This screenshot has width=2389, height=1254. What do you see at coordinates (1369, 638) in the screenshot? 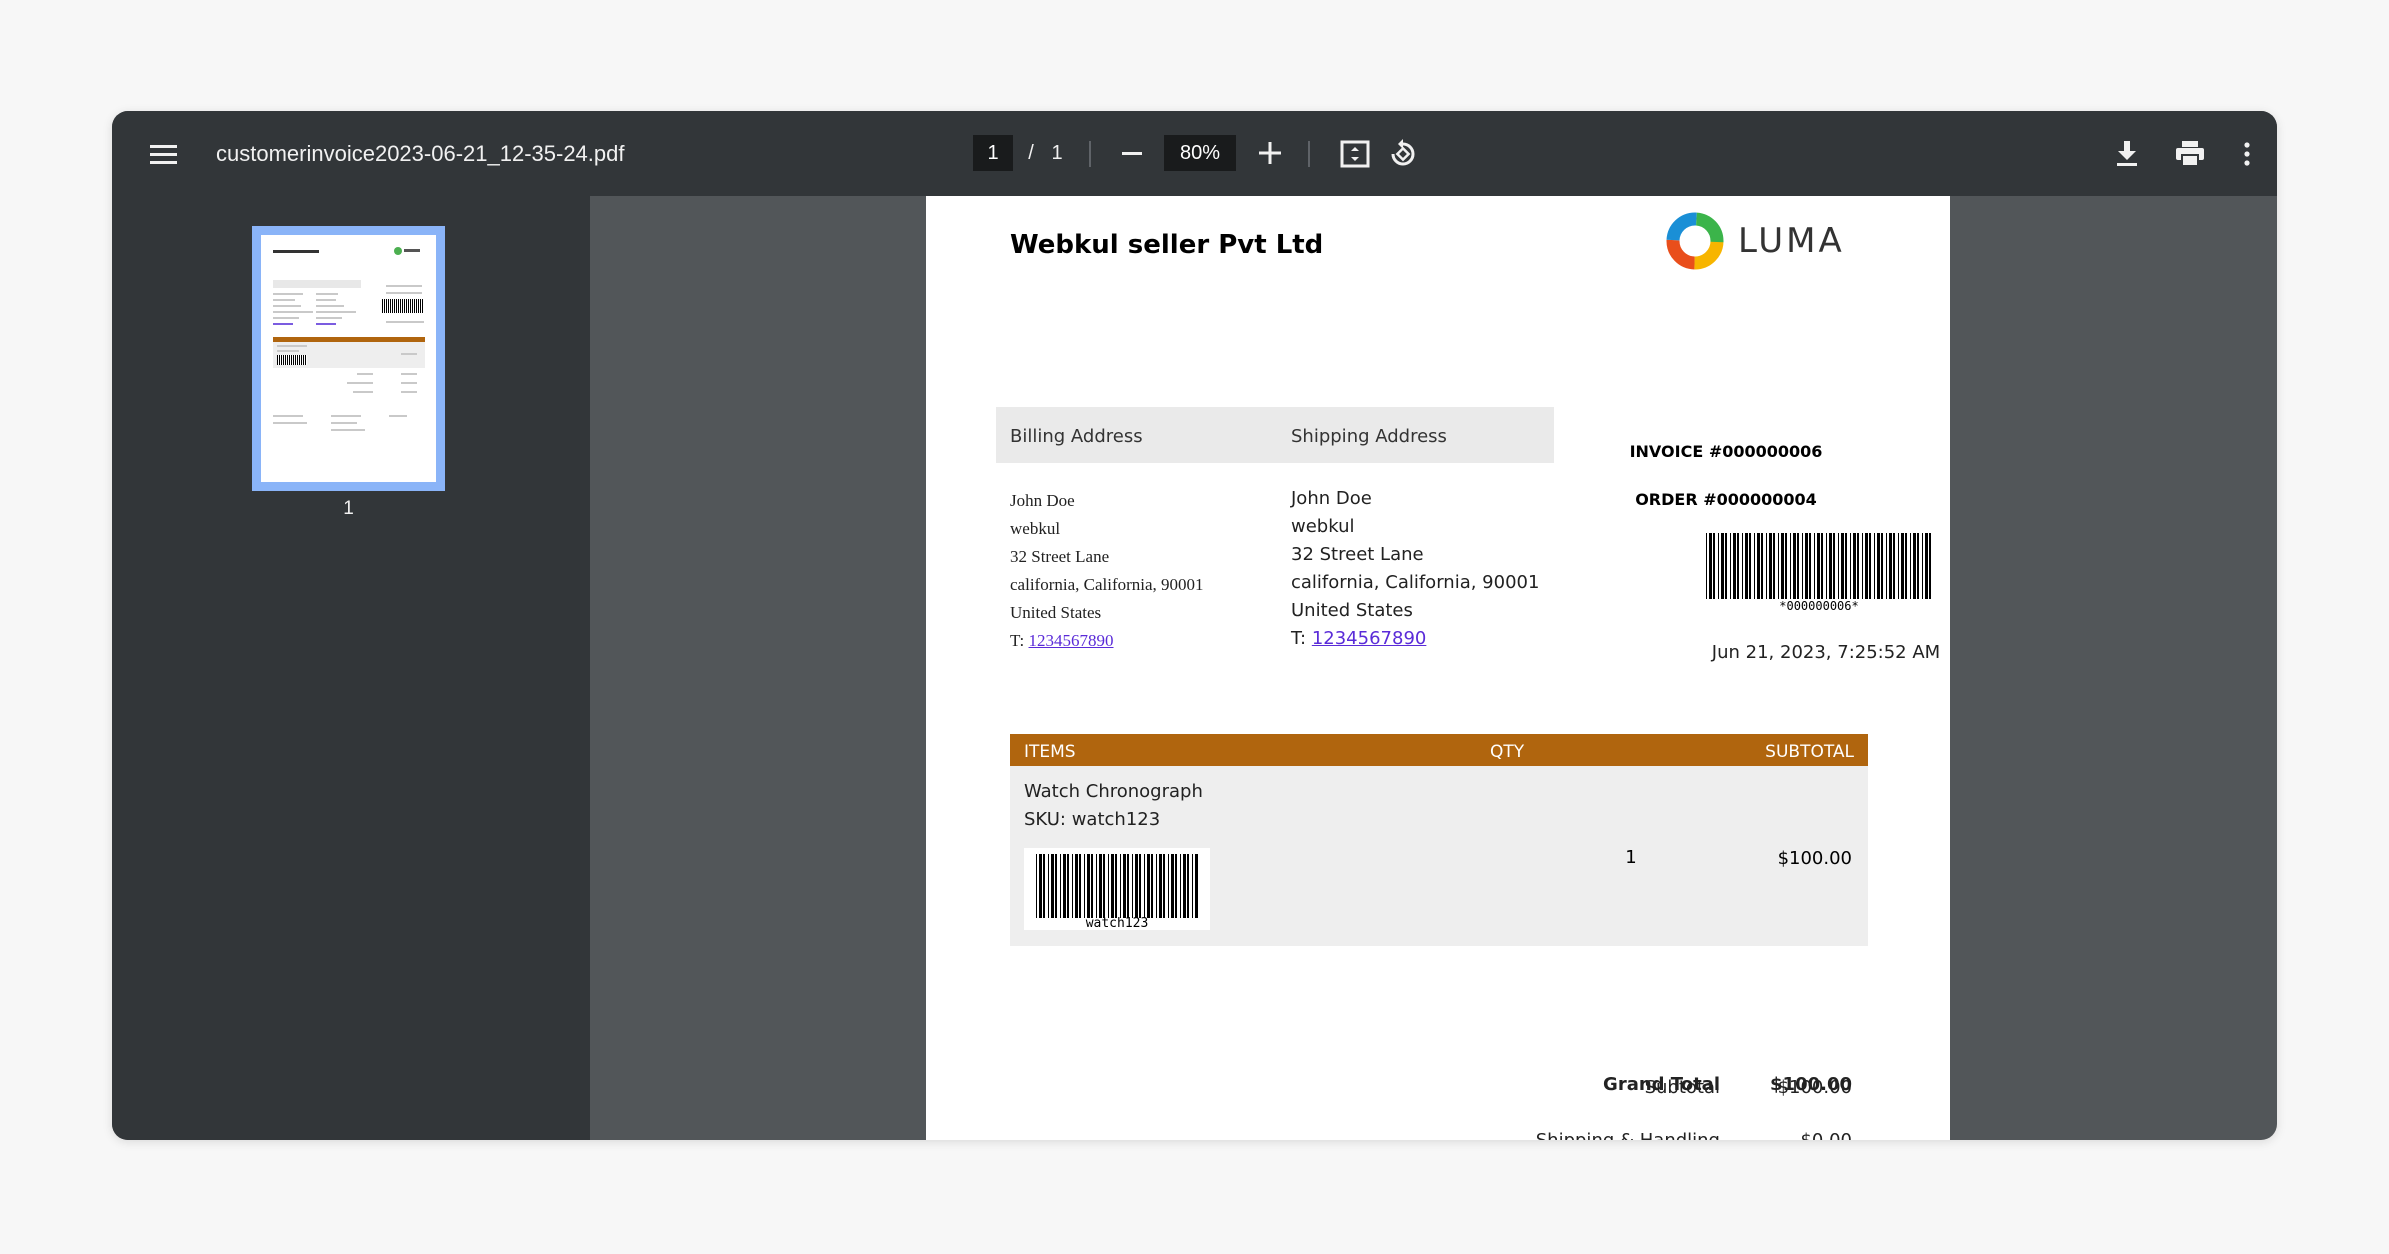
I see `shipping-phone-link: 1234567890` at bounding box center [1369, 638].